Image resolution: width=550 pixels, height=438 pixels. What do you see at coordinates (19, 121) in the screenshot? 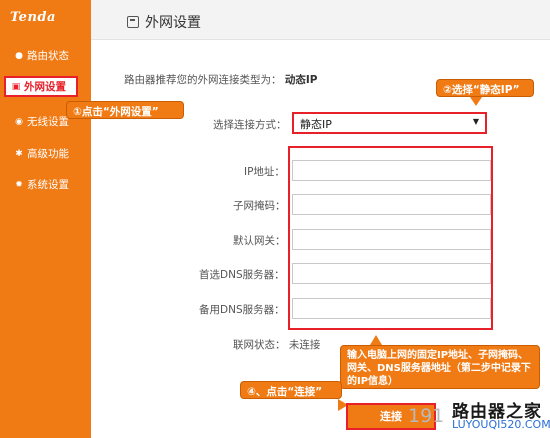
I see `wireless-icon: ◉` at bounding box center [19, 121].